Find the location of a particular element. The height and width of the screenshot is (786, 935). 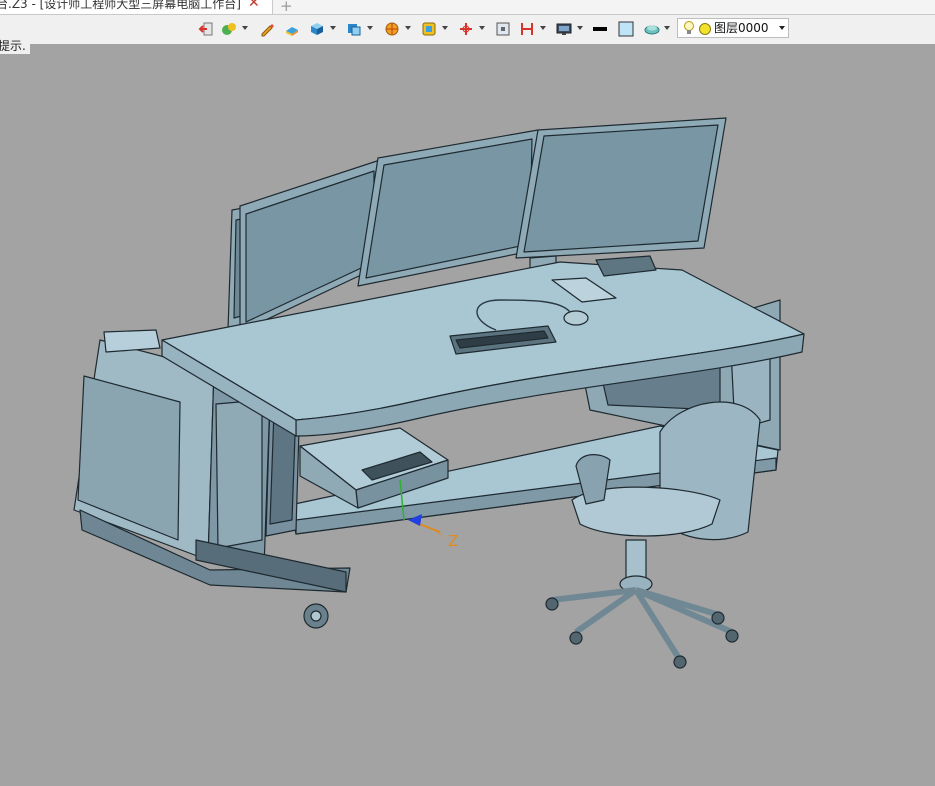

cube-icon is located at coordinates (317, 29).